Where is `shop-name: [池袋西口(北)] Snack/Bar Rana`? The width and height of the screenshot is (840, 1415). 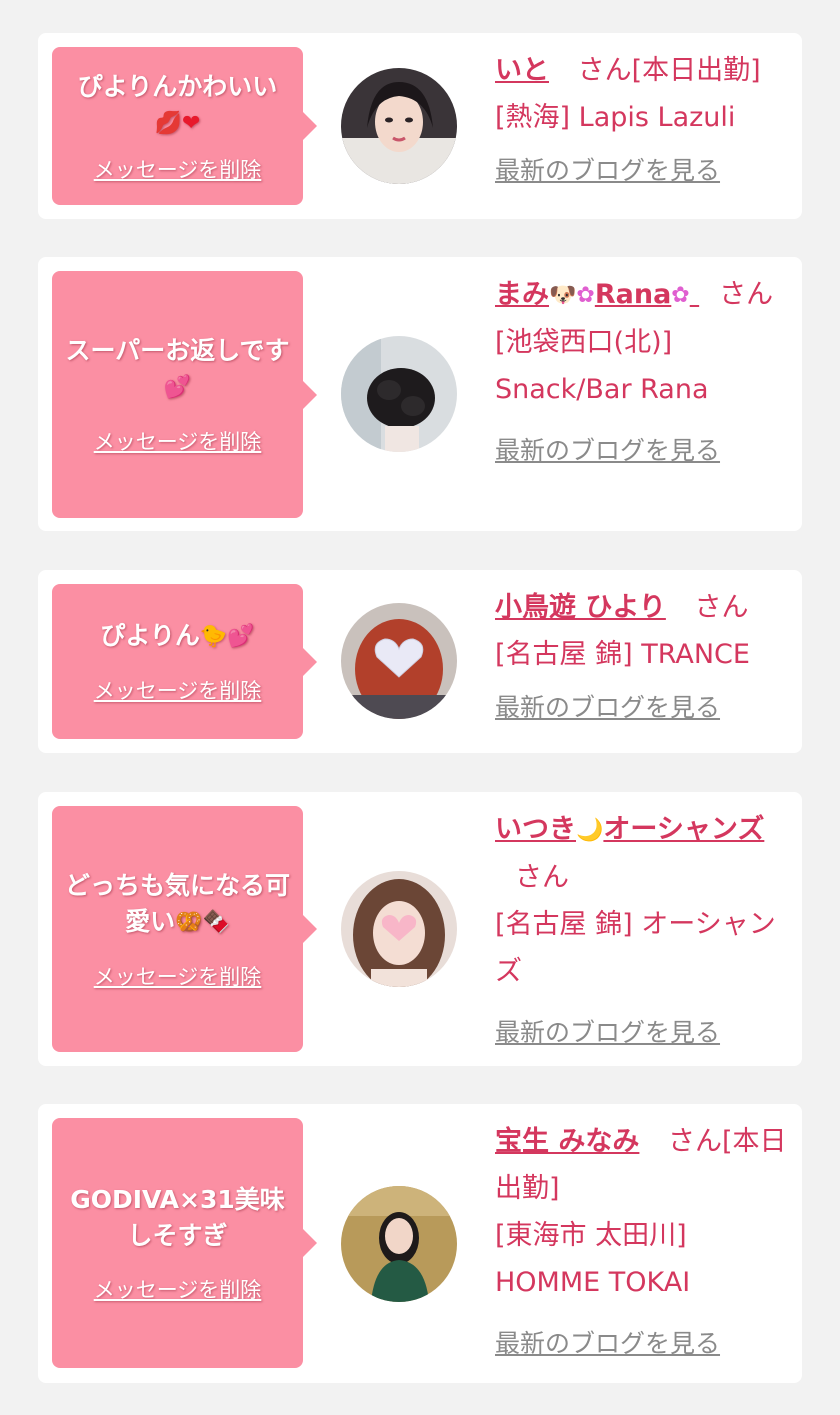
shop-name: [池袋西口(北)] Snack/Bar Rana is located at coordinates (602, 366).